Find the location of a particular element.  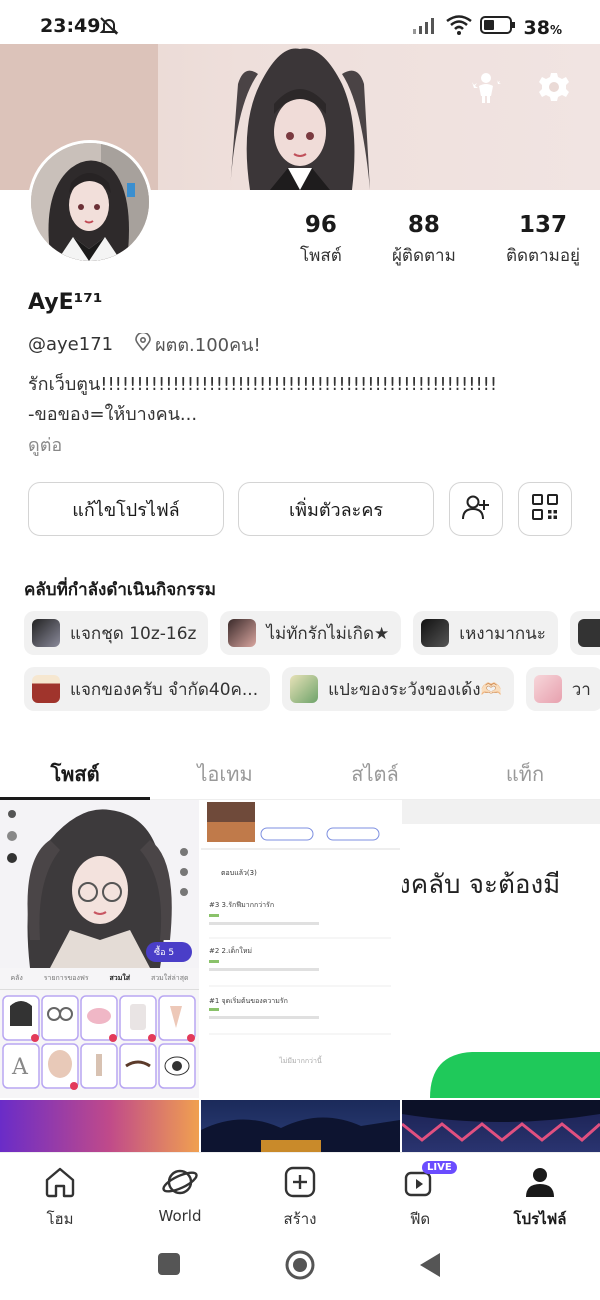

recent-apps-icon is located at coordinates (169, 1266).